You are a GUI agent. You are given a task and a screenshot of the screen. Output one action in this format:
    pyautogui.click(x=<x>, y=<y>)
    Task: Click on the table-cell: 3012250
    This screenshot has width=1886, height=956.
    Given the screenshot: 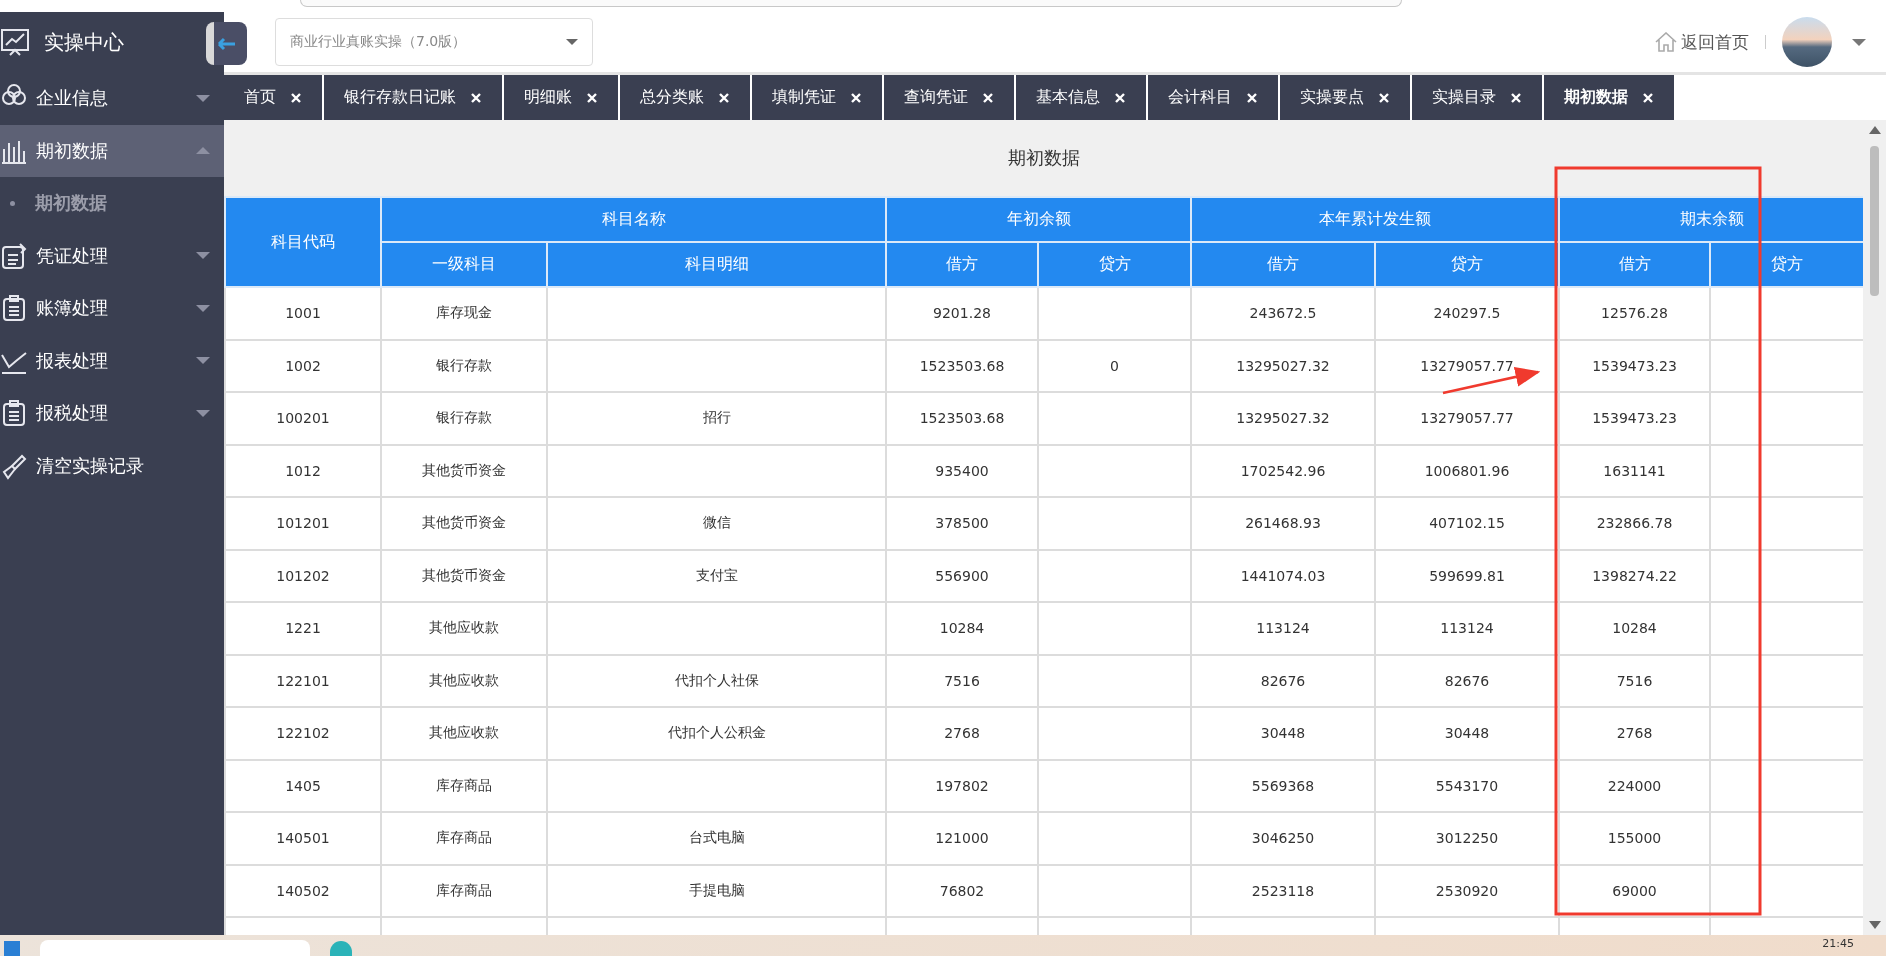 What is the action you would take?
    pyautogui.click(x=1467, y=838)
    